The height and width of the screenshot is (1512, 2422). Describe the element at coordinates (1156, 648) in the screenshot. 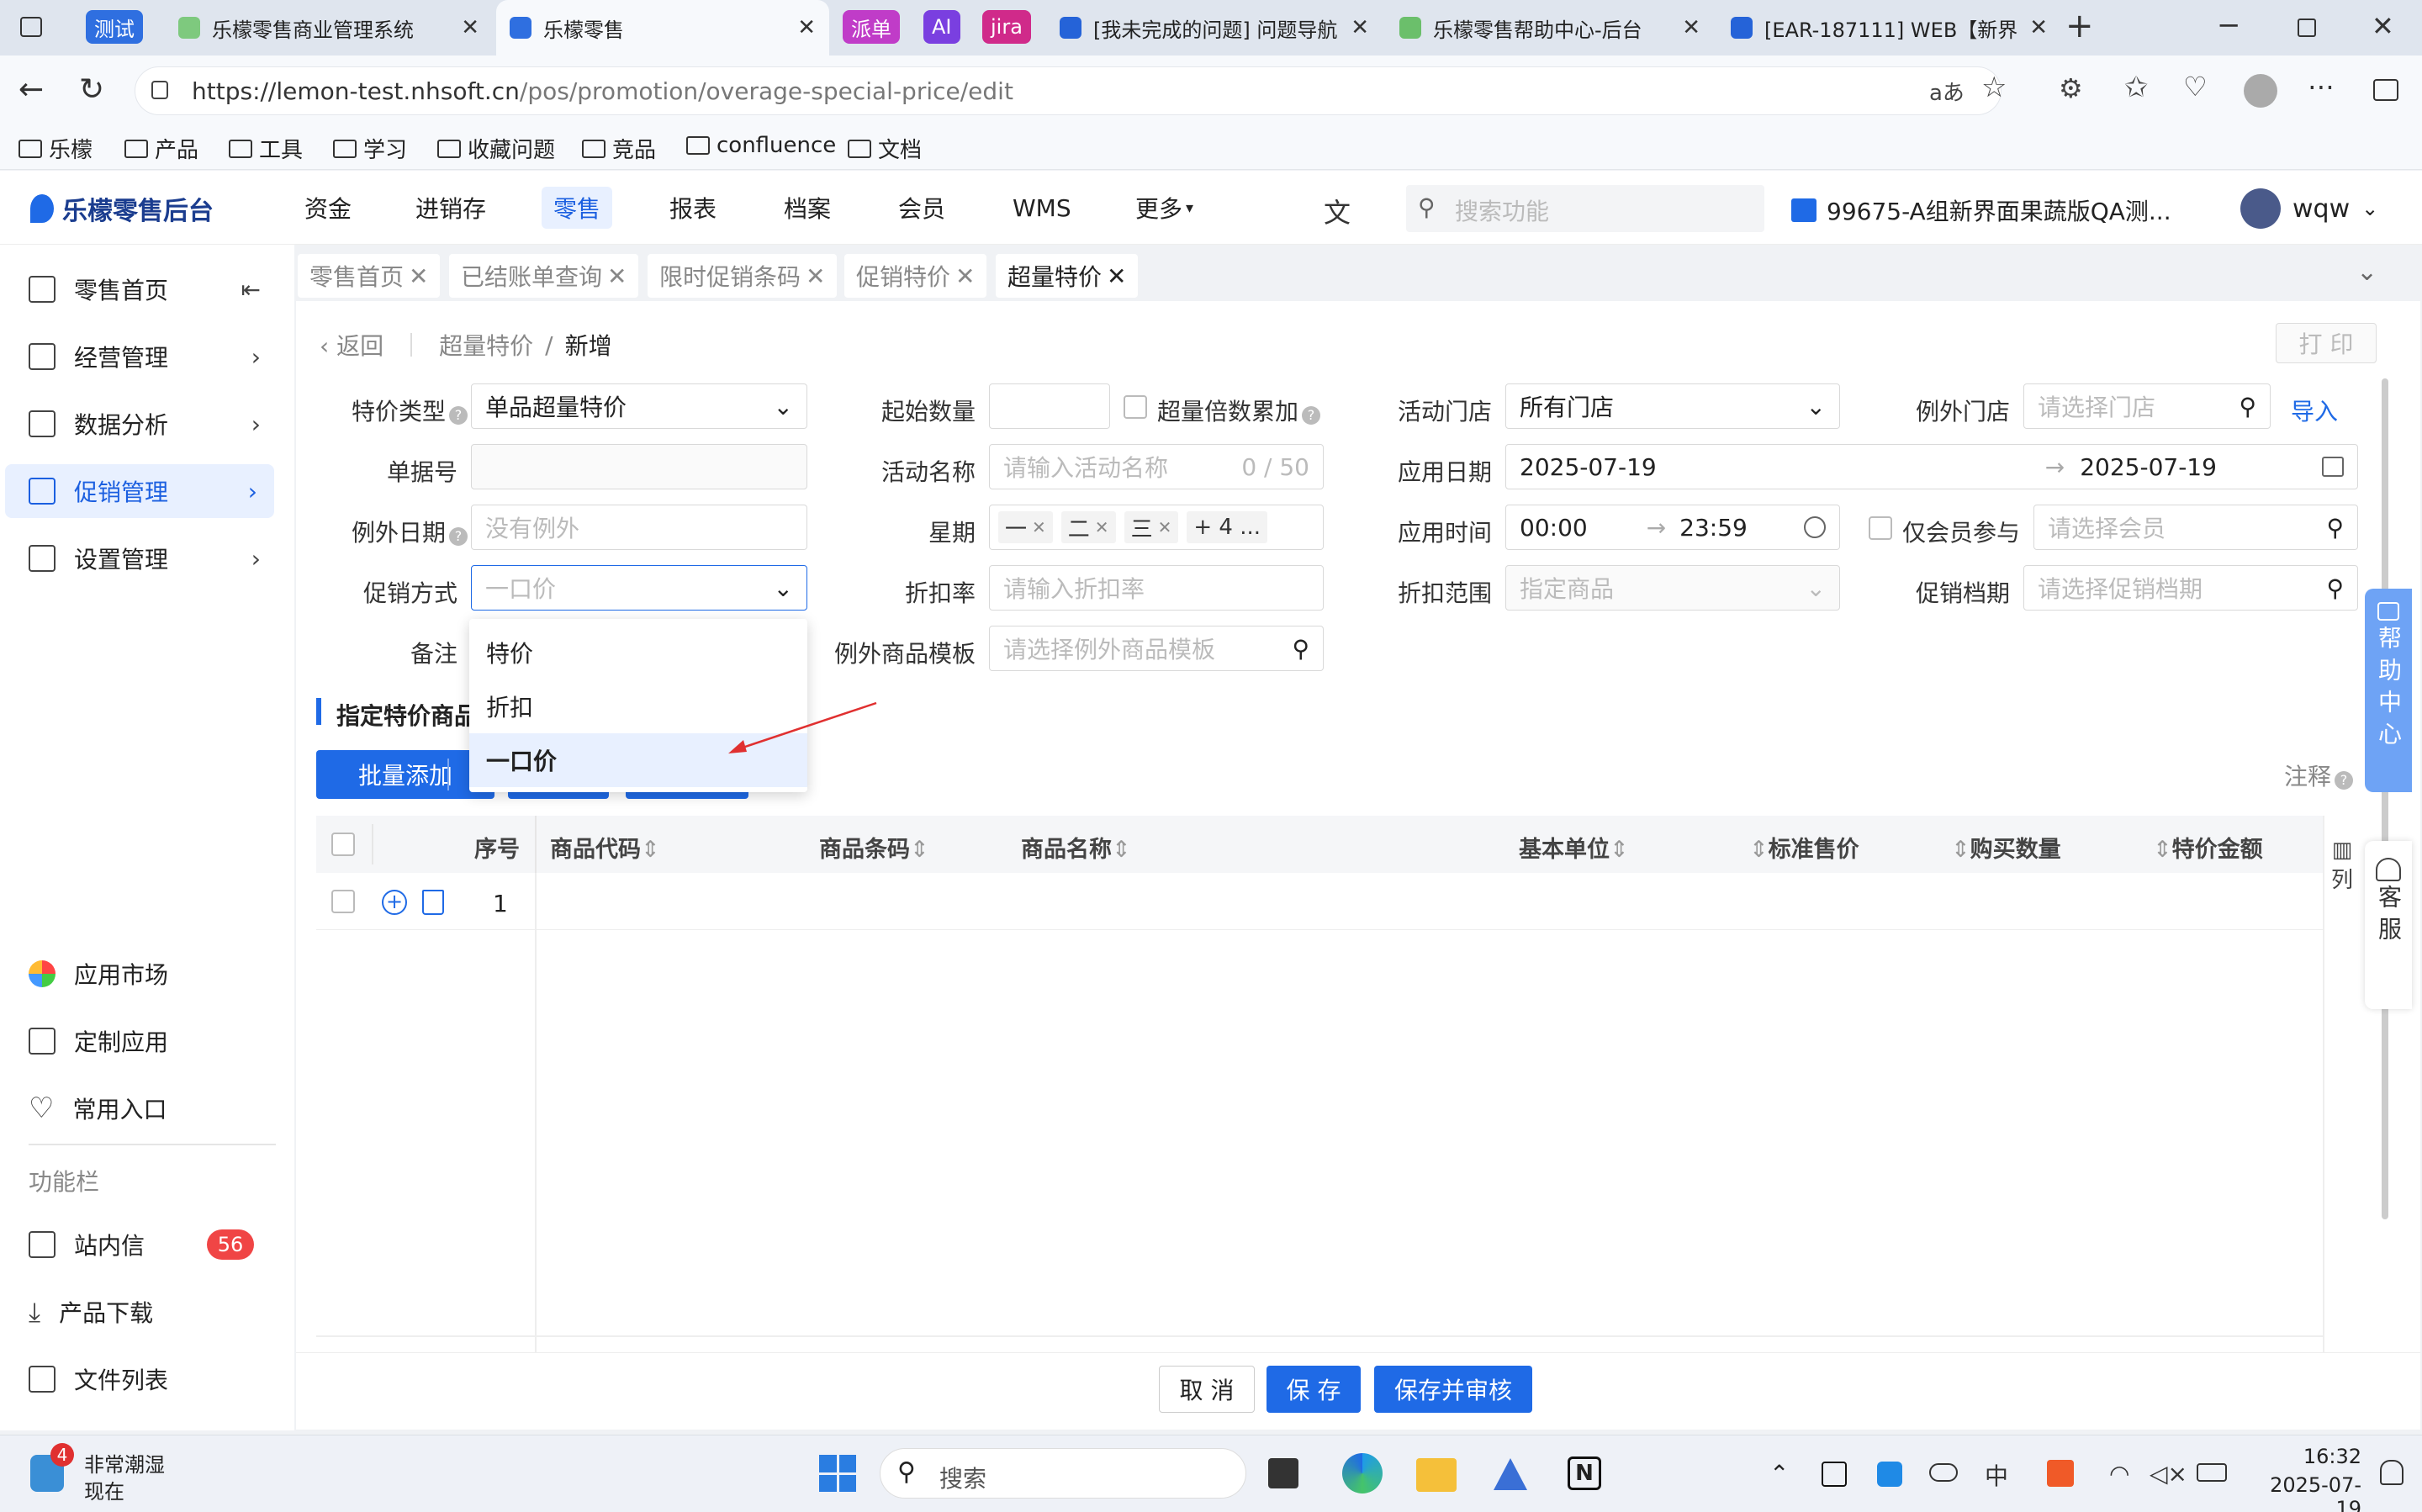

I see `template-input: 请选择例外商品模板 ⚲` at that location.